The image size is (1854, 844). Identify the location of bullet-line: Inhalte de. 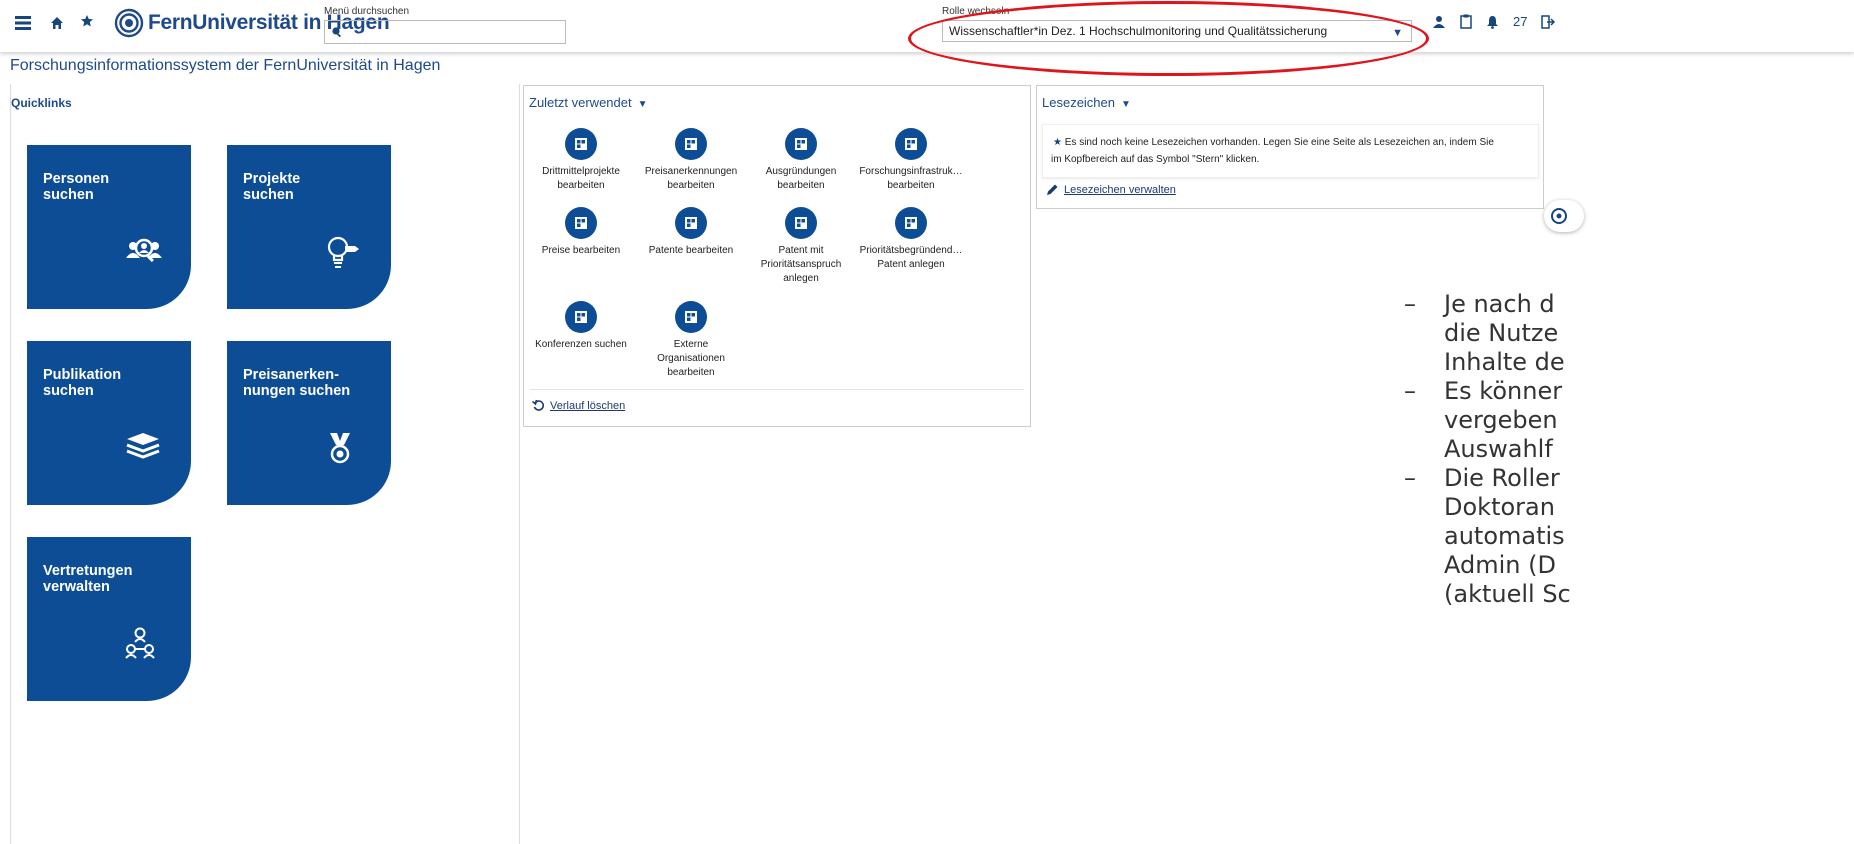
(1504, 362).